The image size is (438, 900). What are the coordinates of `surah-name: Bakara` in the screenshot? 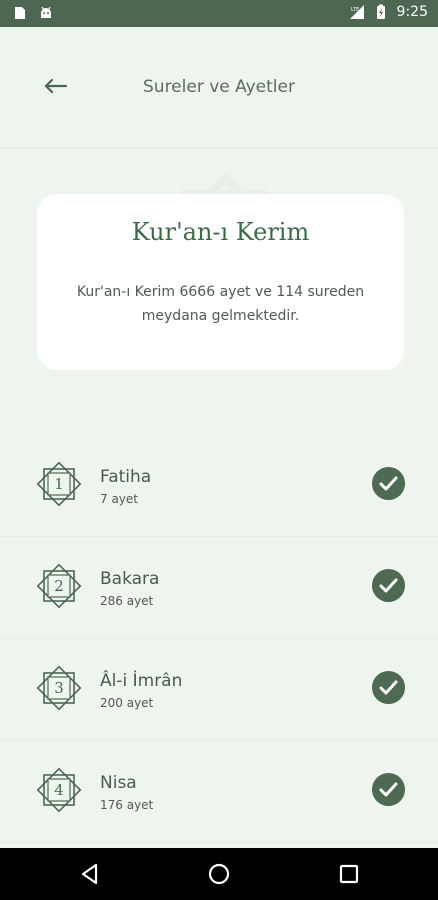 It's located at (130, 579).